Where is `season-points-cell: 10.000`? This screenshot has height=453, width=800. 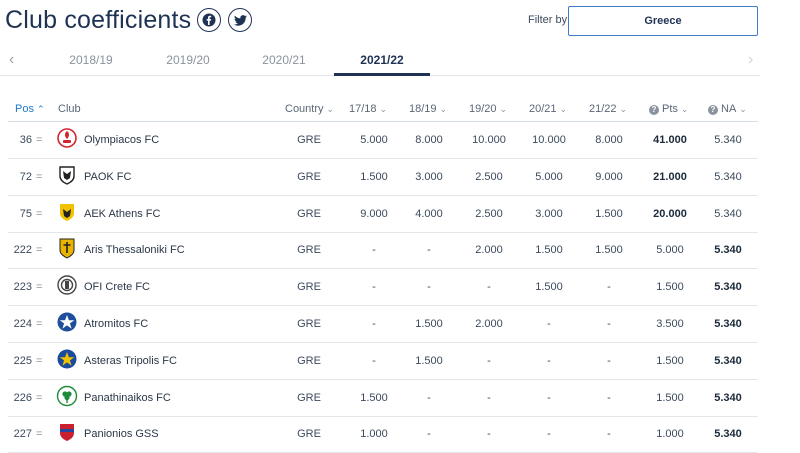
season-points-cell: 10.000 is located at coordinates (549, 140).